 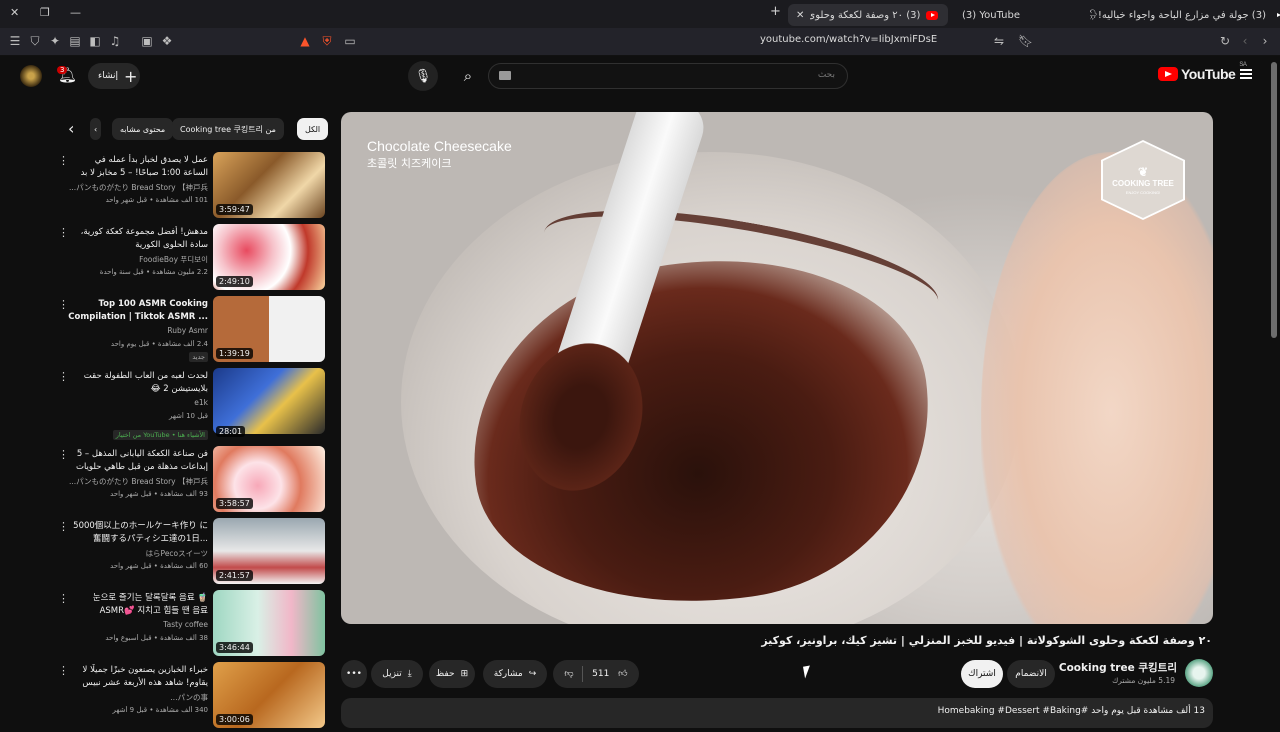 What do you see at coordinates (159, 566) in the screenshot?
I see `video-meta: 60 ألف مشاهدة • قبل شهر واحد` at bounding box center [159, 566].